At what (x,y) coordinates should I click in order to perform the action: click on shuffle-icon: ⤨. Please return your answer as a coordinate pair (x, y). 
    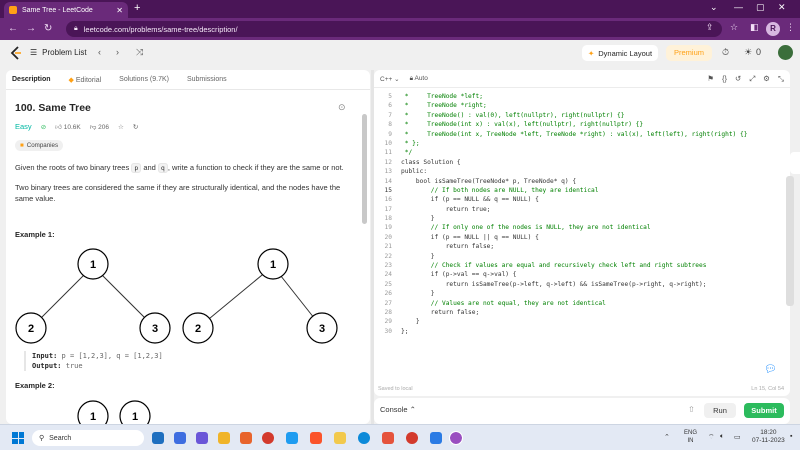
    Looking at the image, I should click on (139, 52).